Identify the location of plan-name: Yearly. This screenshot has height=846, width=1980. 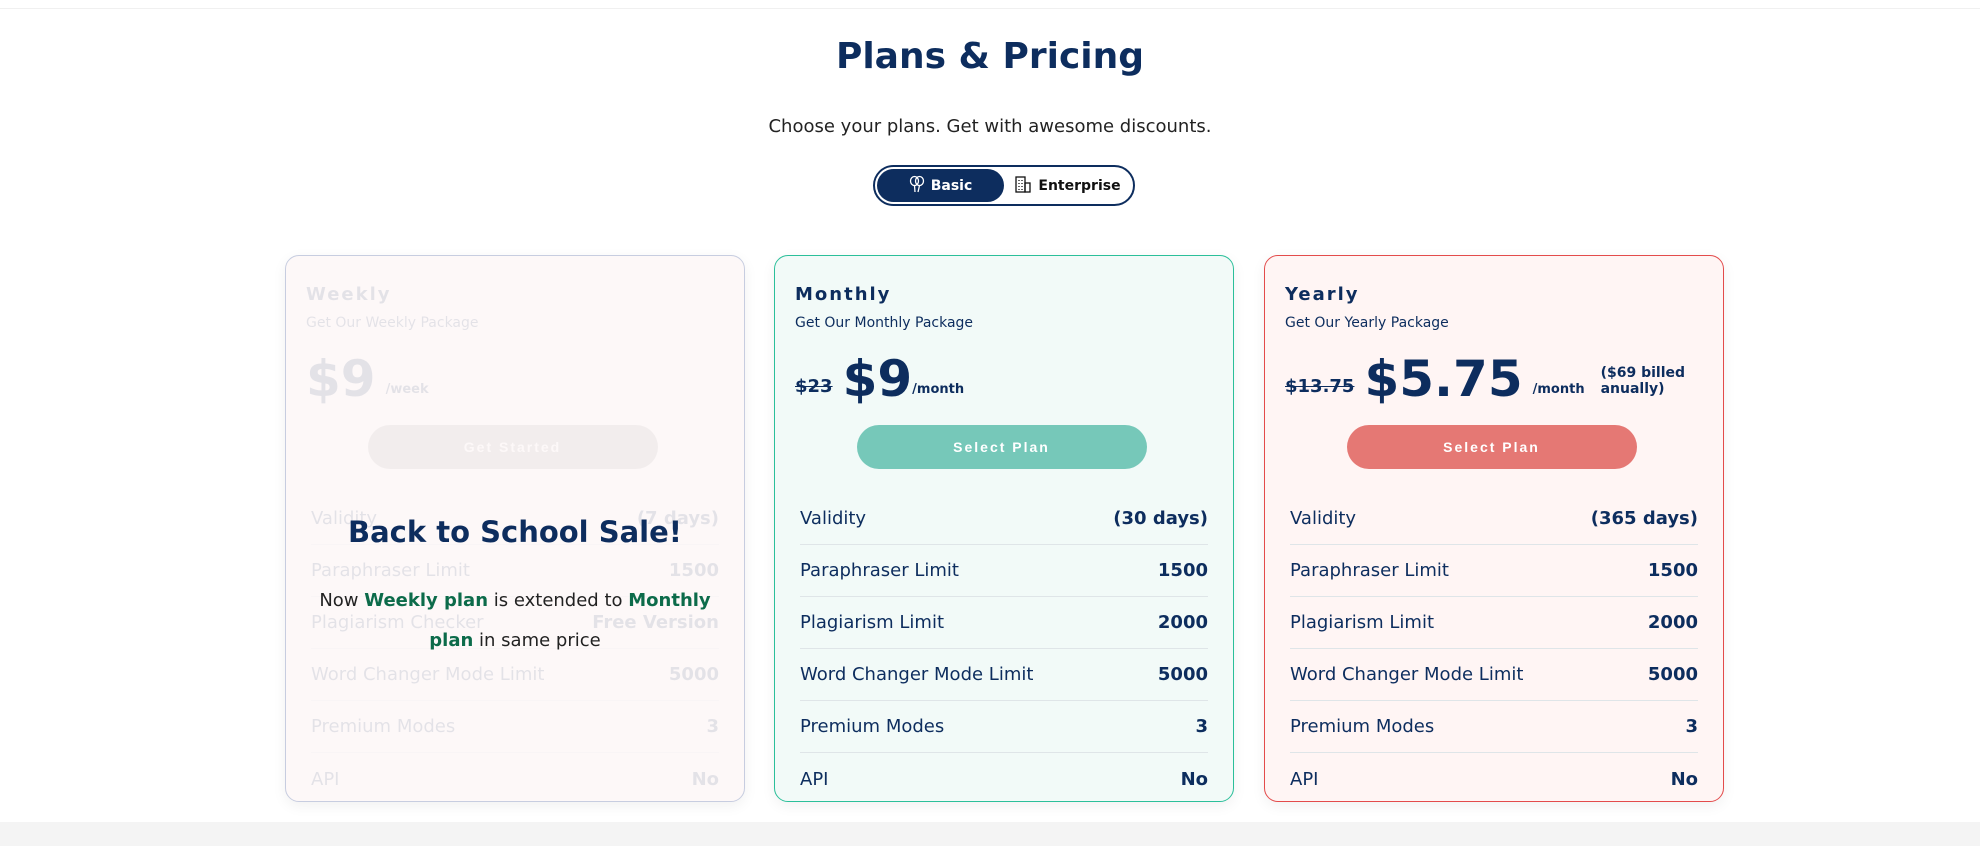
(1322, 294).